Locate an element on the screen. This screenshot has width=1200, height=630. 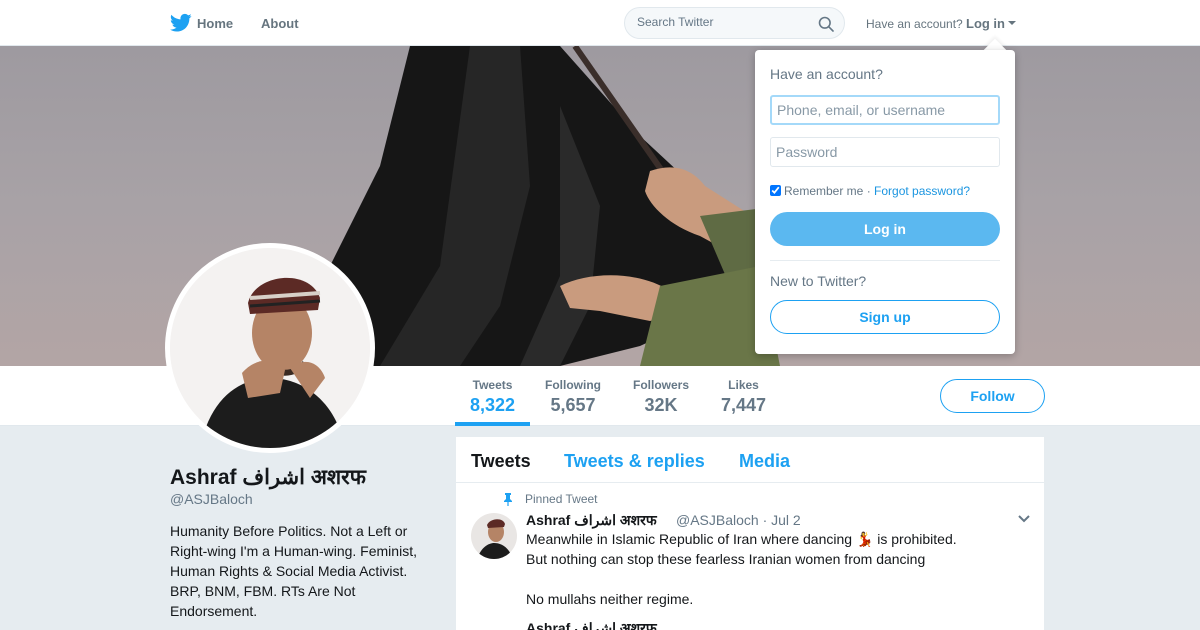
stat-value: 8,322 is located at coordinates (493, 405).